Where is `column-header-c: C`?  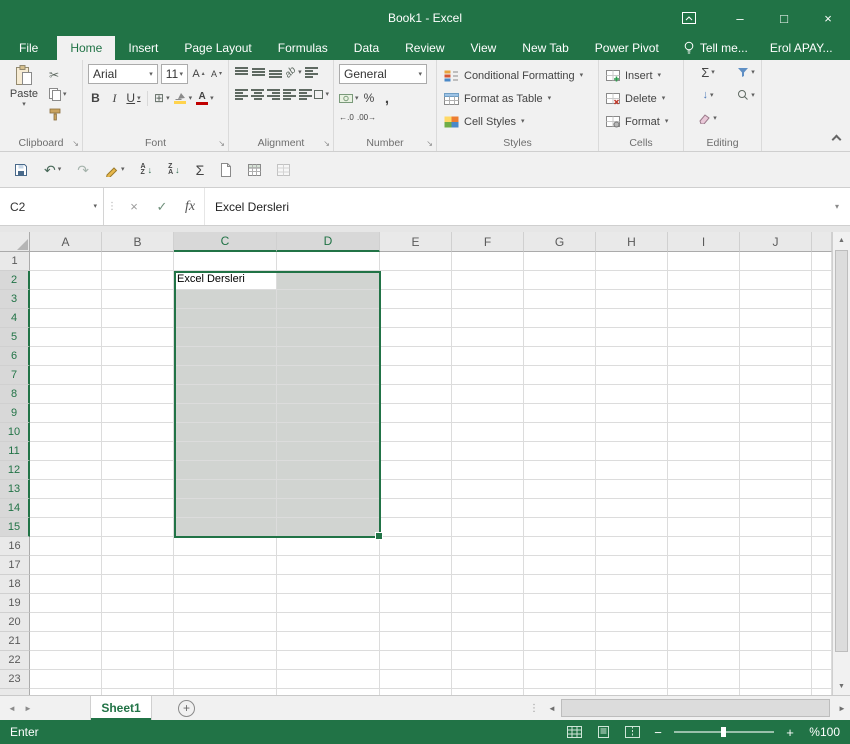
column-header-c: C is located at coordinates (225, 242).